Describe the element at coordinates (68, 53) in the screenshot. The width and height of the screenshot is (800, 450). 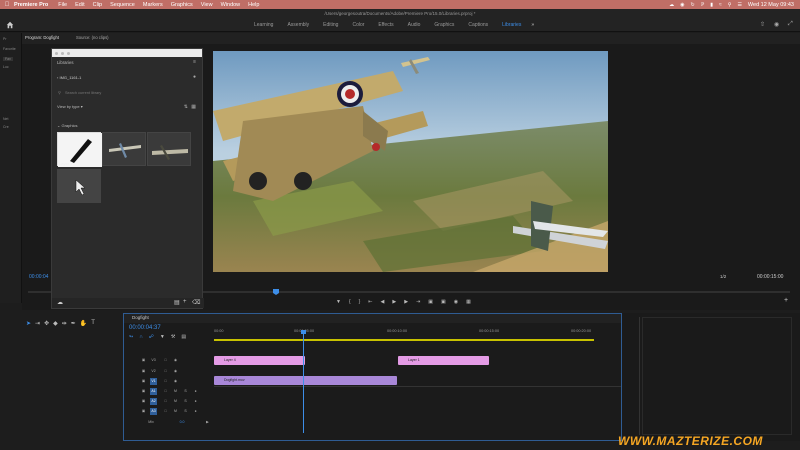
I see `maximize-icon` at that location.